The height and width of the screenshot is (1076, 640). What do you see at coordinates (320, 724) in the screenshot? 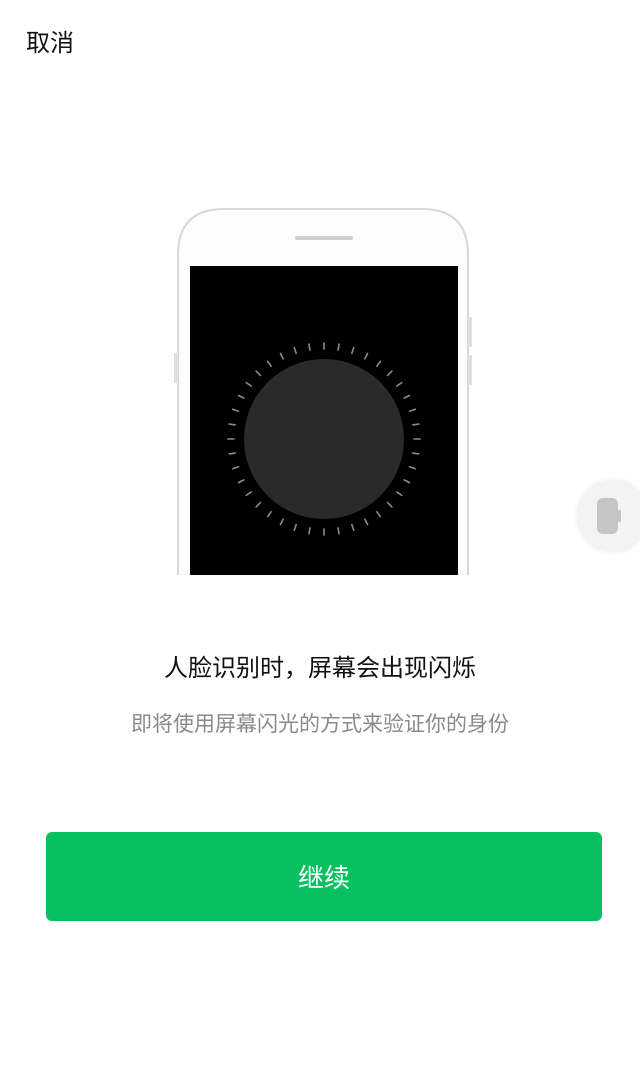
I see `page-subtitle: 即将使用屏幕闪光的方式来验证你的身份` at bounding box center [320, 724].